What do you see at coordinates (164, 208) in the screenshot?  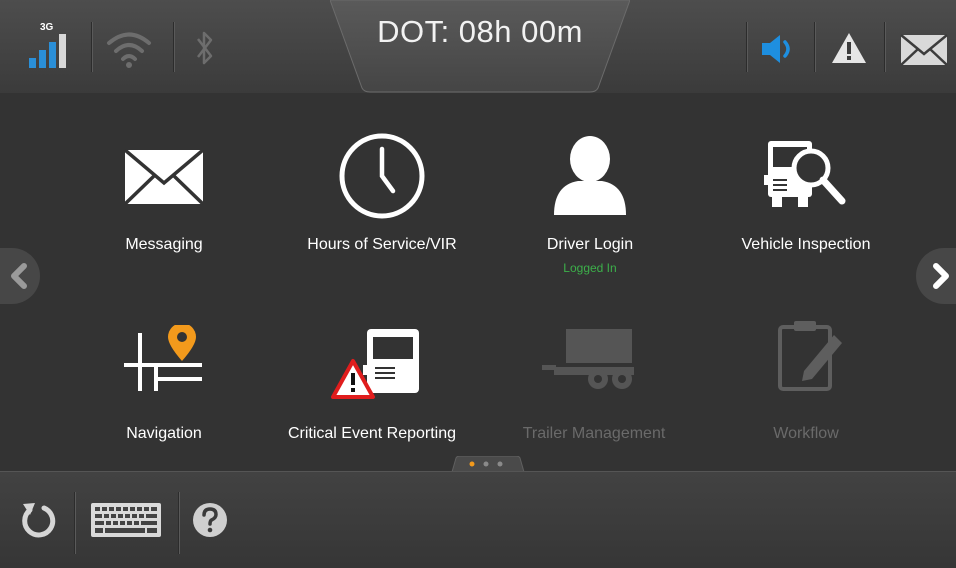 I see `tile-messaging: Messaging` at bounding box center [164, 208].